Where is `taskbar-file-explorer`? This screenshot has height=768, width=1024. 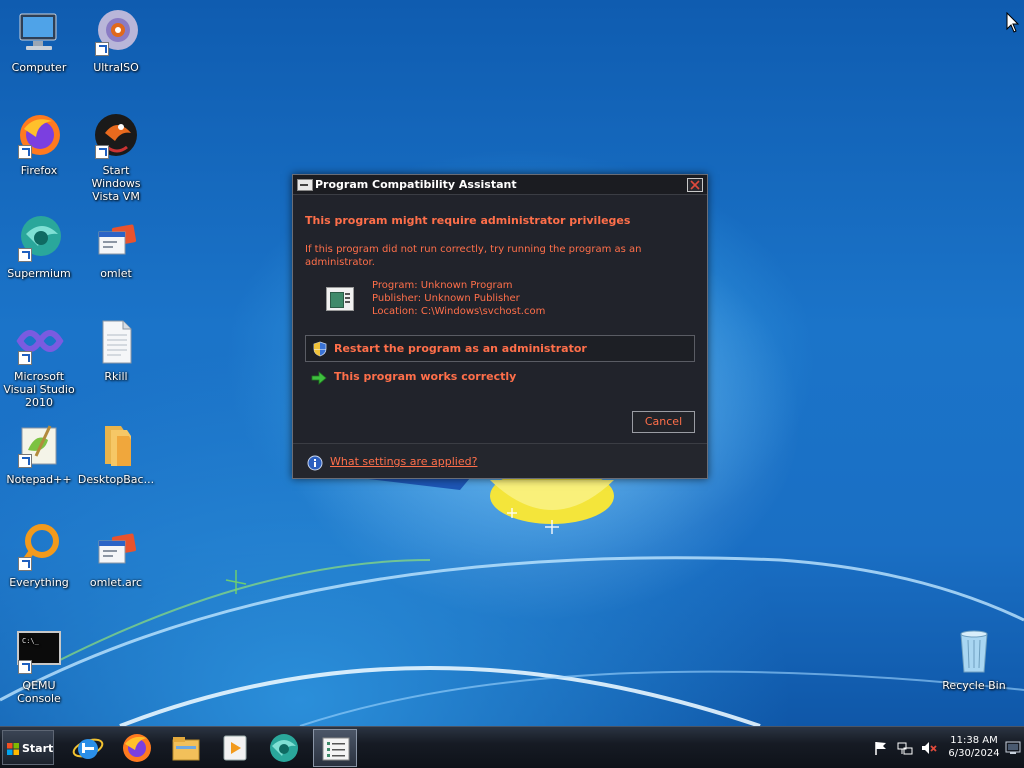 taskbar-file-explorer is located at coordinates (186, 748).